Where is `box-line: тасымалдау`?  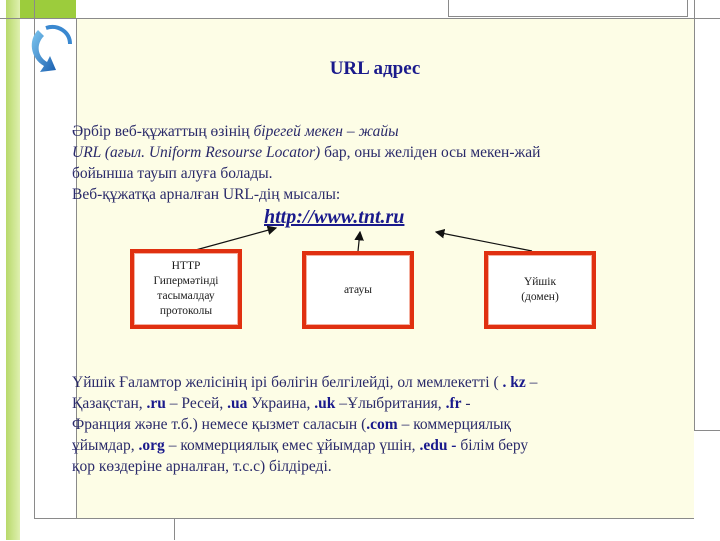
box-line: тасымалдау is located at coordinates (186, 296).